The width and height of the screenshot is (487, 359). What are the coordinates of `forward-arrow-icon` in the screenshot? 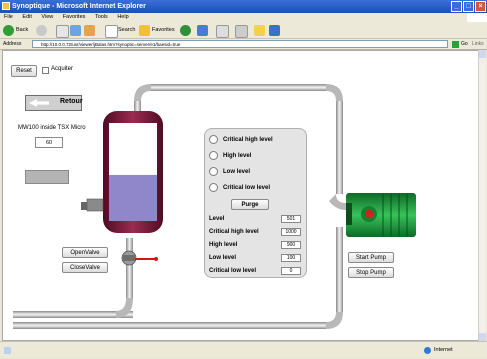 It's located at (41, 30).